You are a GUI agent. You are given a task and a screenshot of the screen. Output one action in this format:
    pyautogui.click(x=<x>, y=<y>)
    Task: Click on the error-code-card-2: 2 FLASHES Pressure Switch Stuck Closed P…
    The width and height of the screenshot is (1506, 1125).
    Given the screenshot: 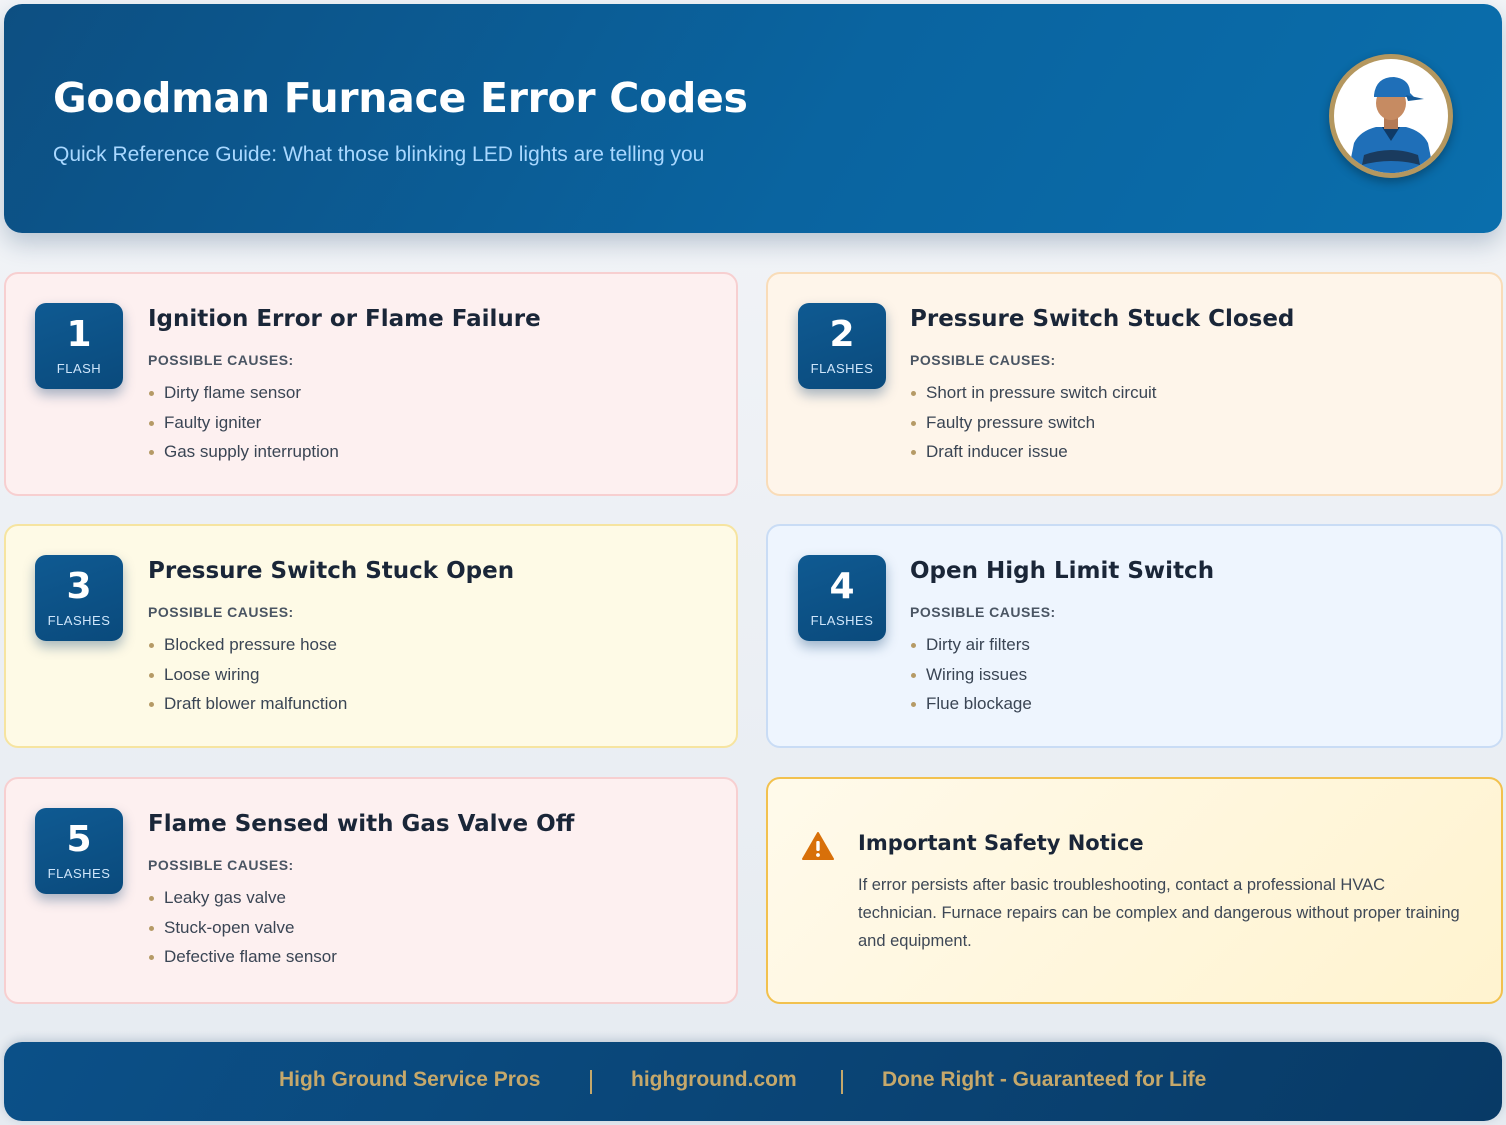 What is the action you would take?
    pyautogui.click(x=1134, y=384)
    